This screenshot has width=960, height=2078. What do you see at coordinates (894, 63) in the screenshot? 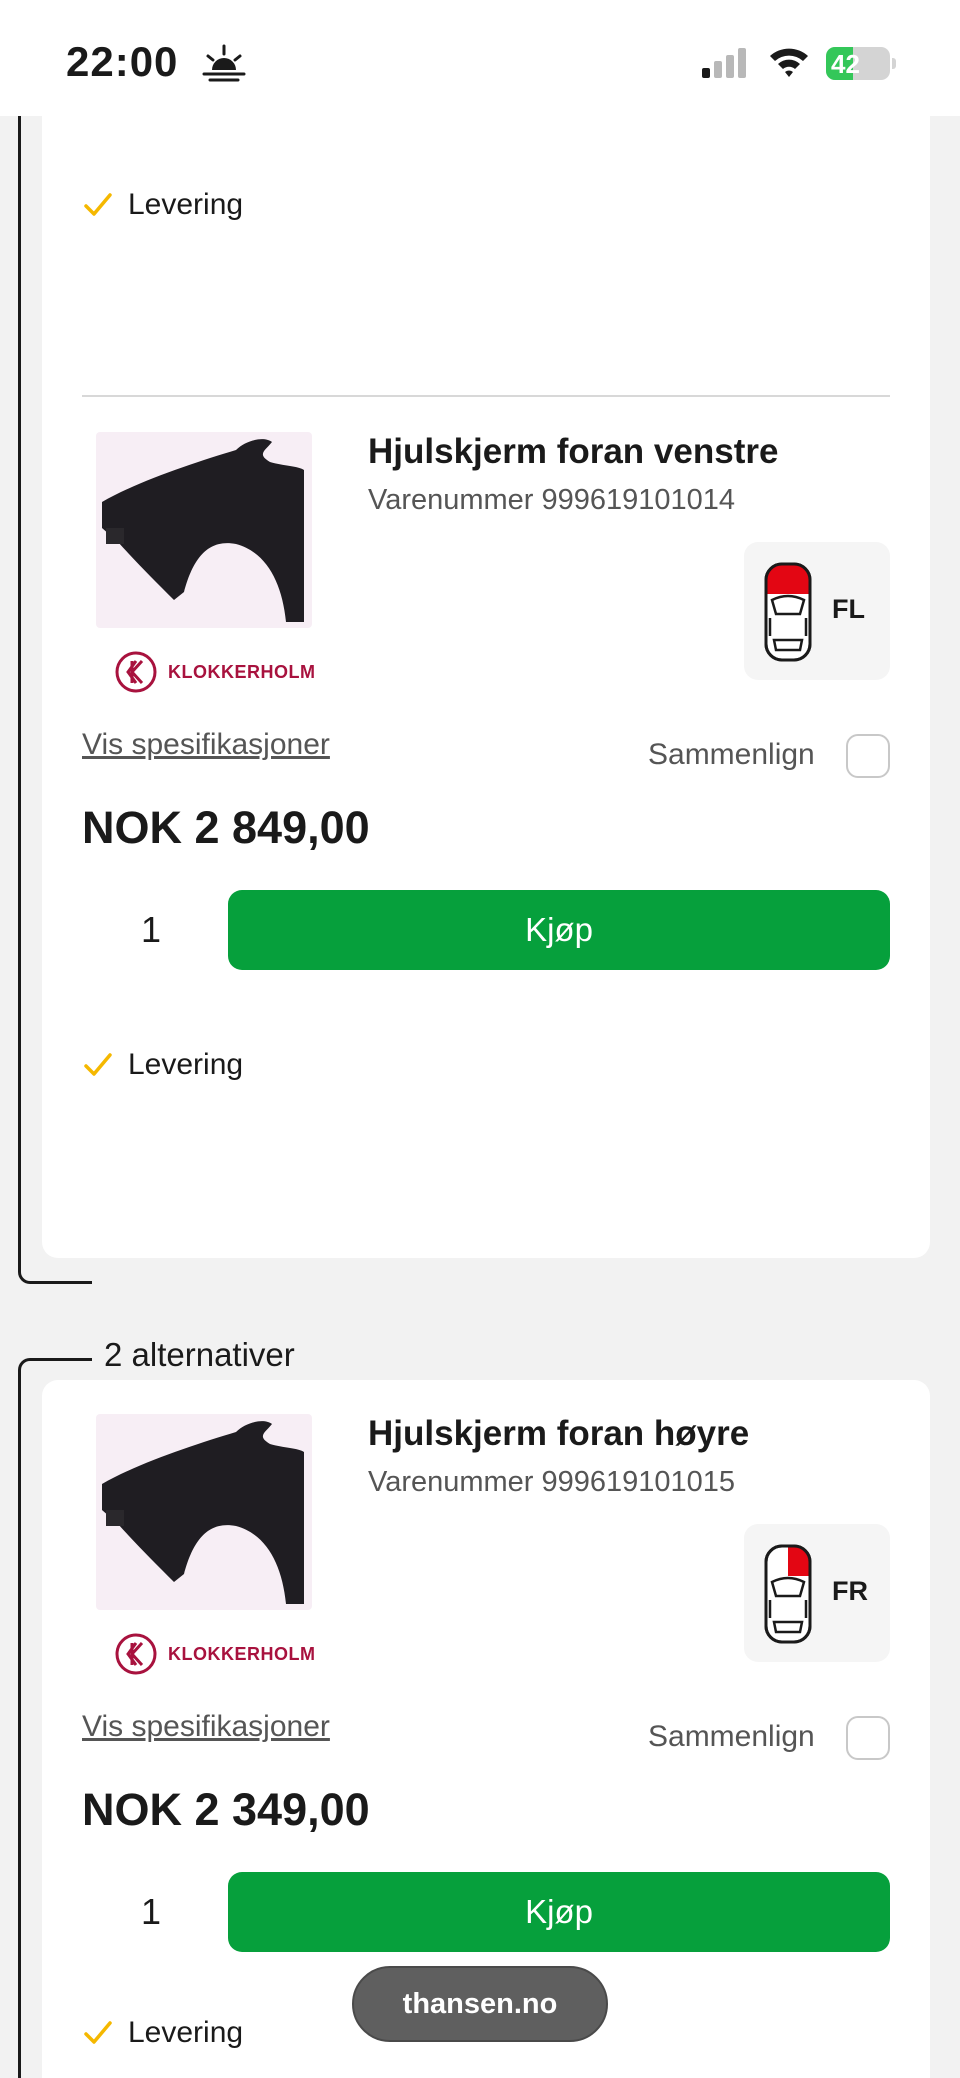
I see `battery-tip` at bounding box center [894, 63].